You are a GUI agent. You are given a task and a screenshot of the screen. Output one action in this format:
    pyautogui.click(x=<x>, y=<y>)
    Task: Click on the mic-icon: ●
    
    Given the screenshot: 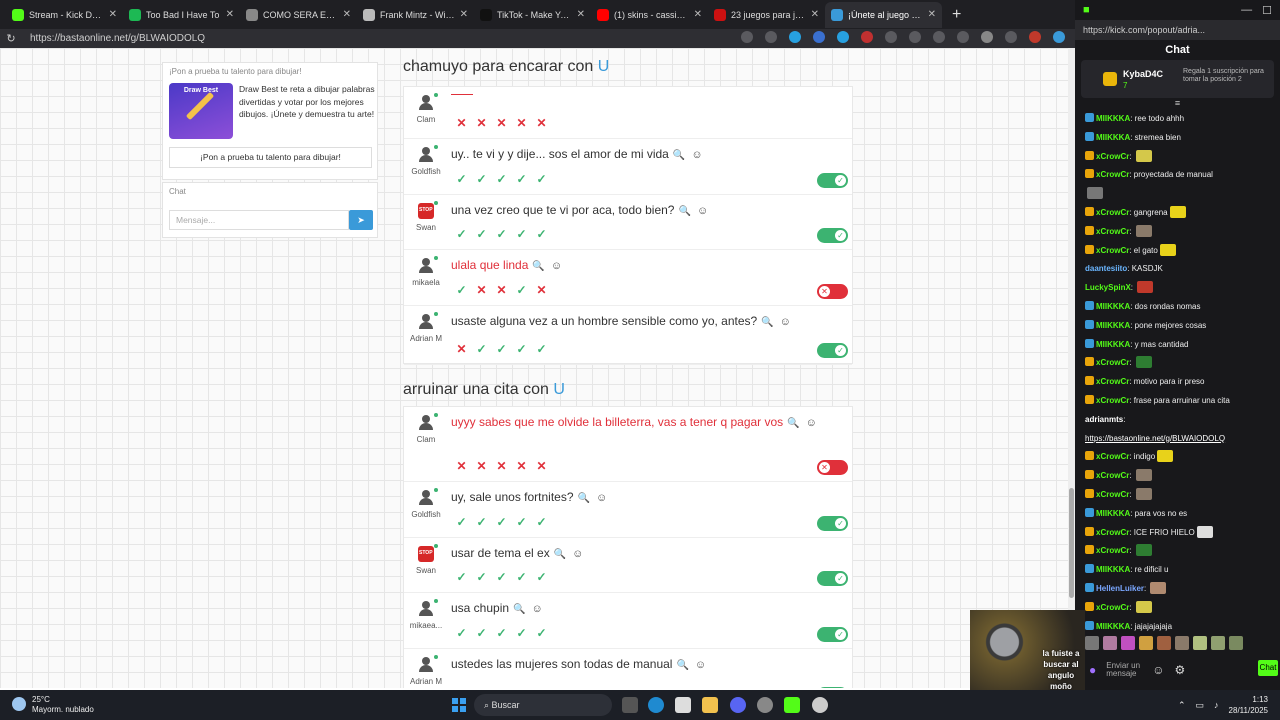 What is the action you would take?
    pyautogui.click(x=1092, y=670)
    